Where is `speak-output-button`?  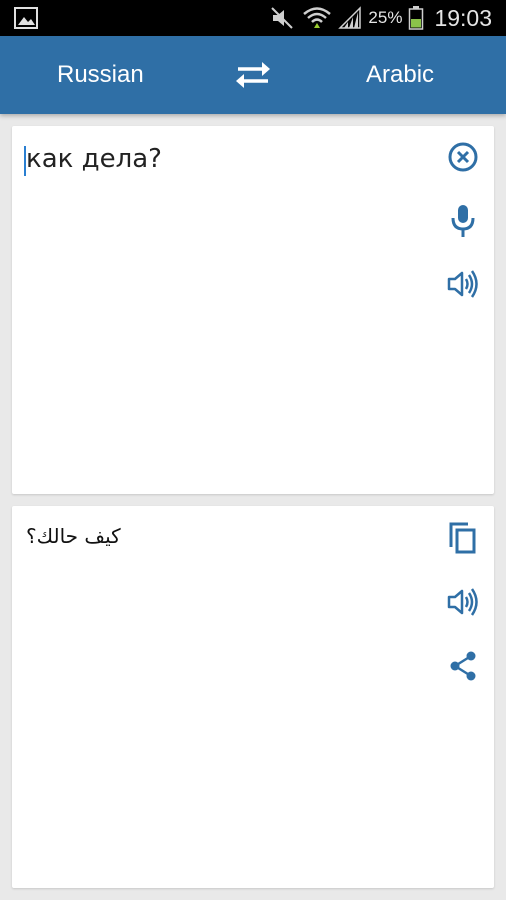
speak-output-button is located at coordinates (463, 602).